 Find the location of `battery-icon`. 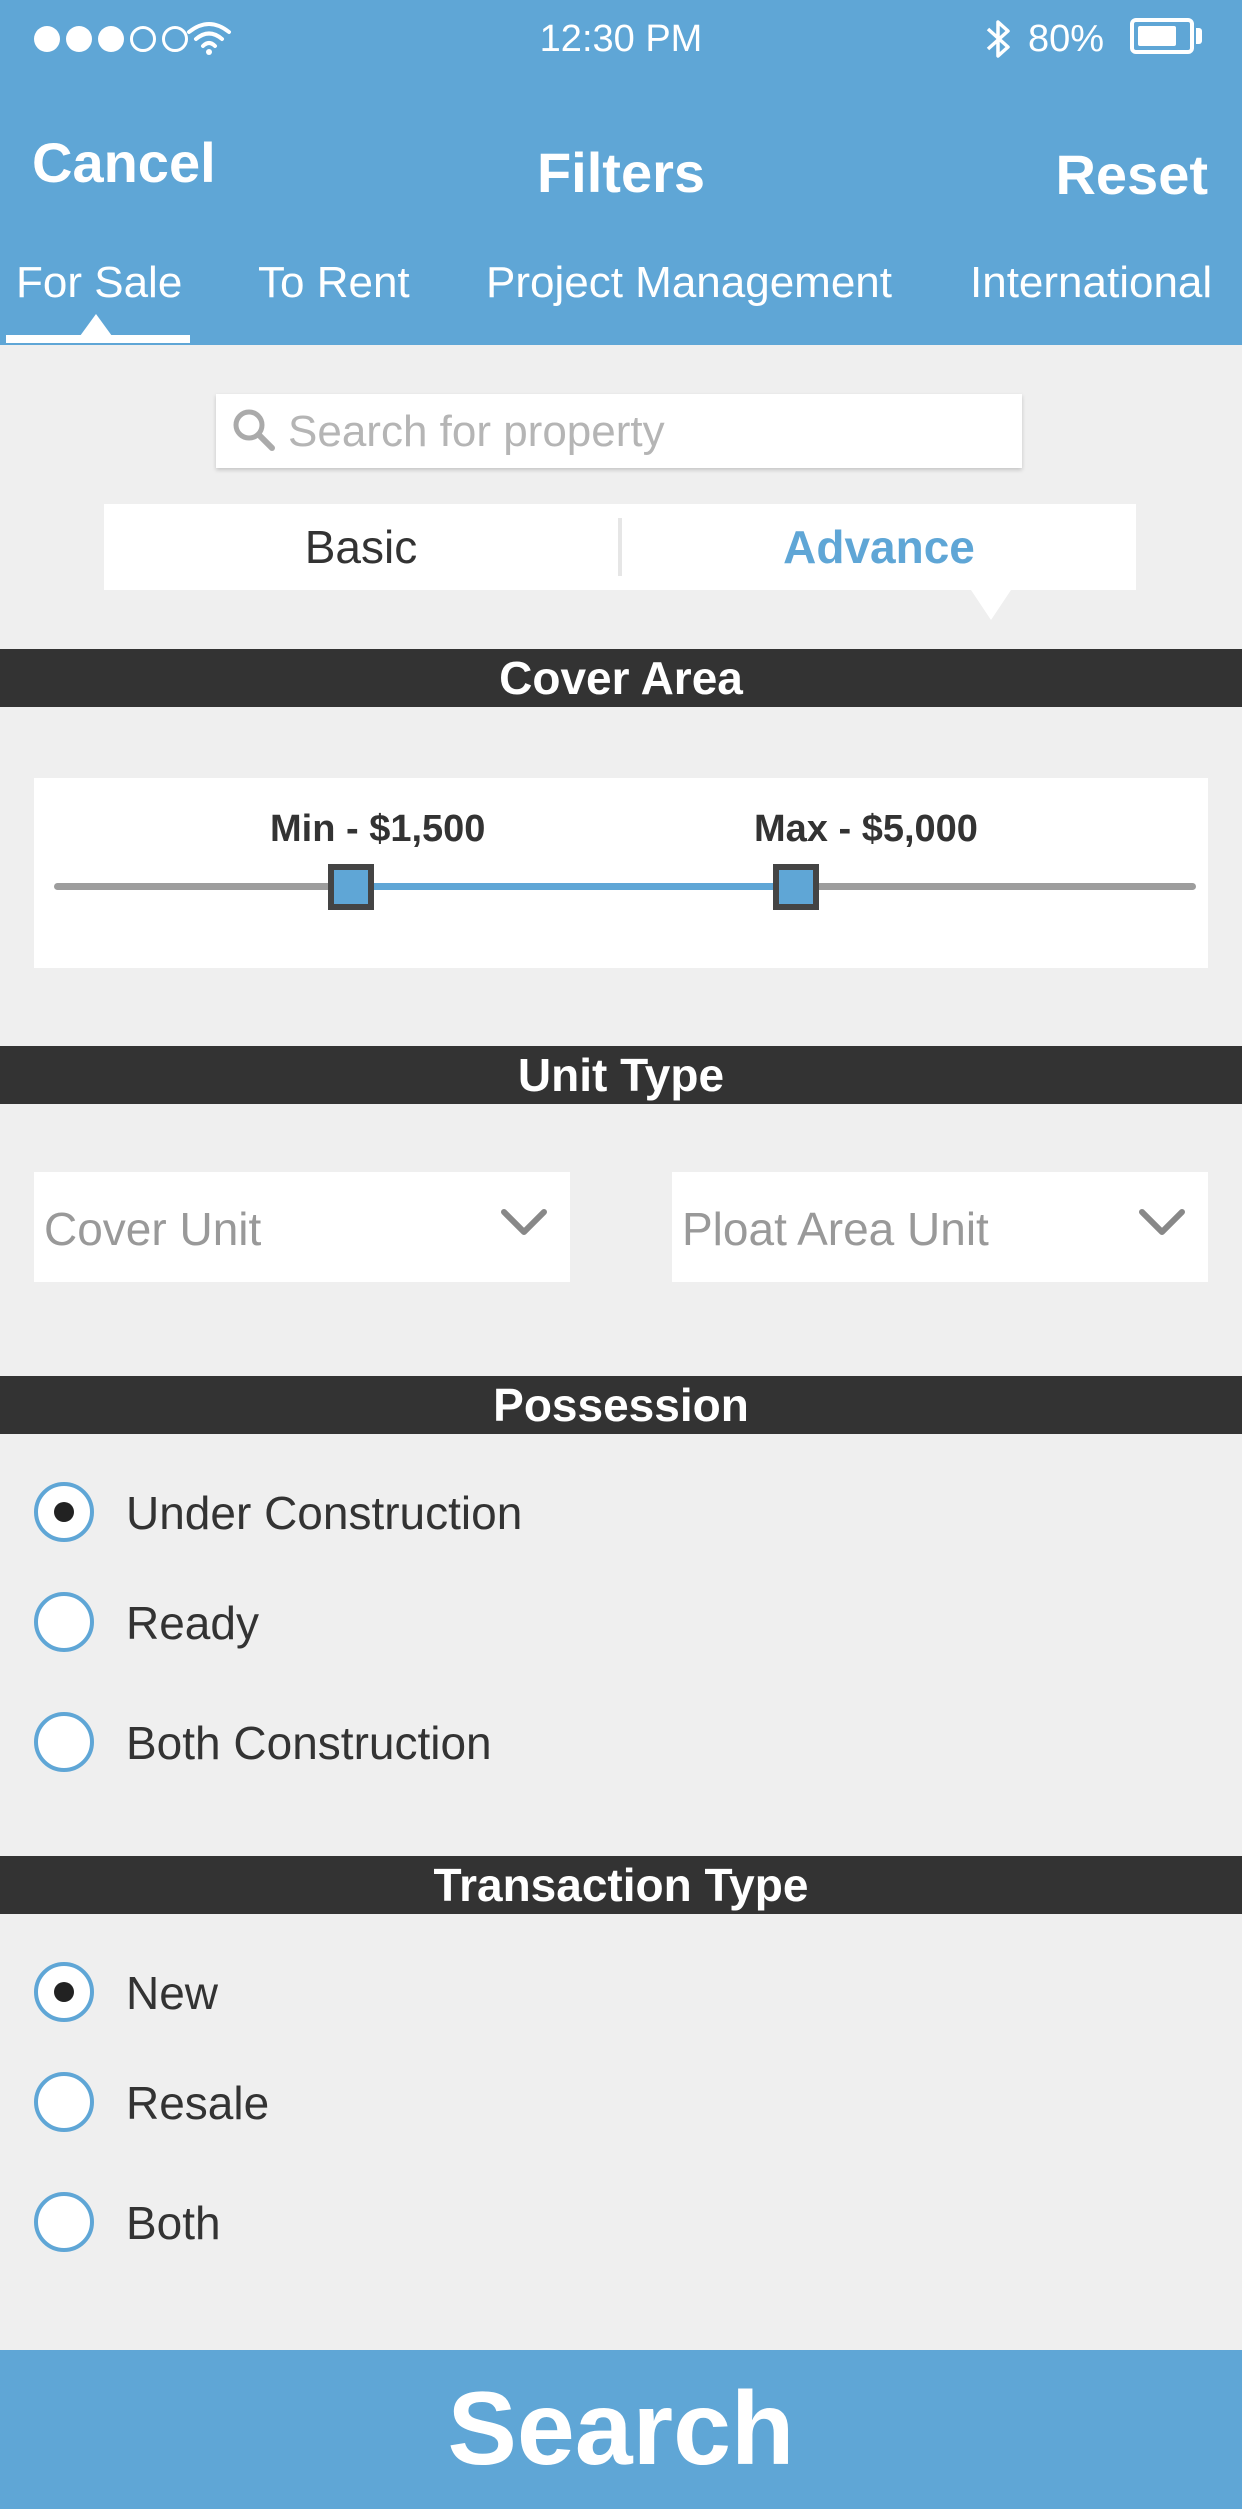

battery-icon is located at coordinates (1162, 36).